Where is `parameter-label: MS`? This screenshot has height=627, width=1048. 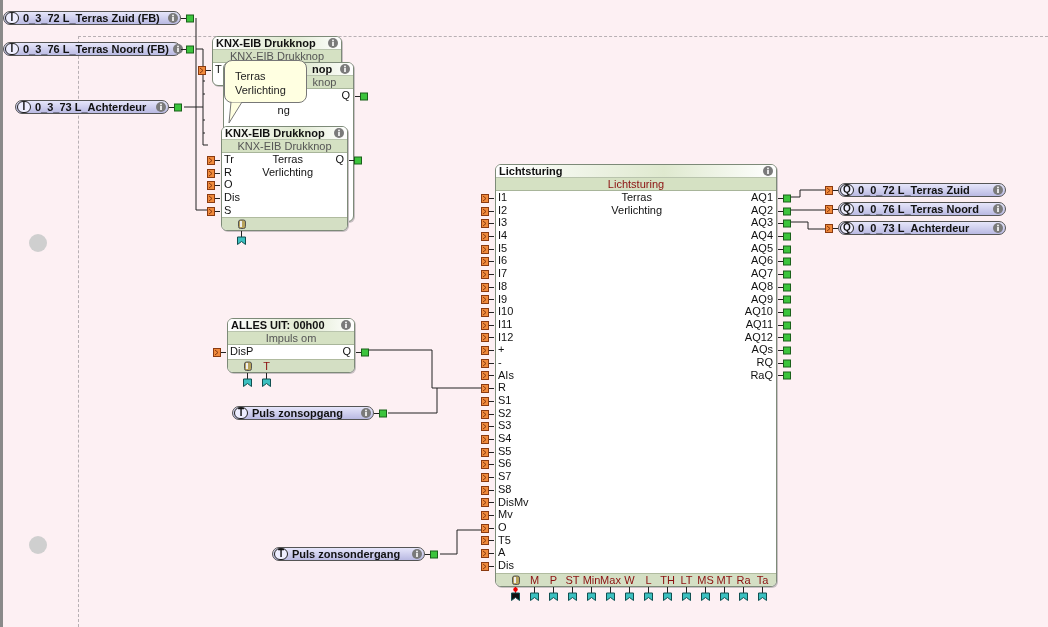 parameter-label: MS is located at coordinates (705, 579).